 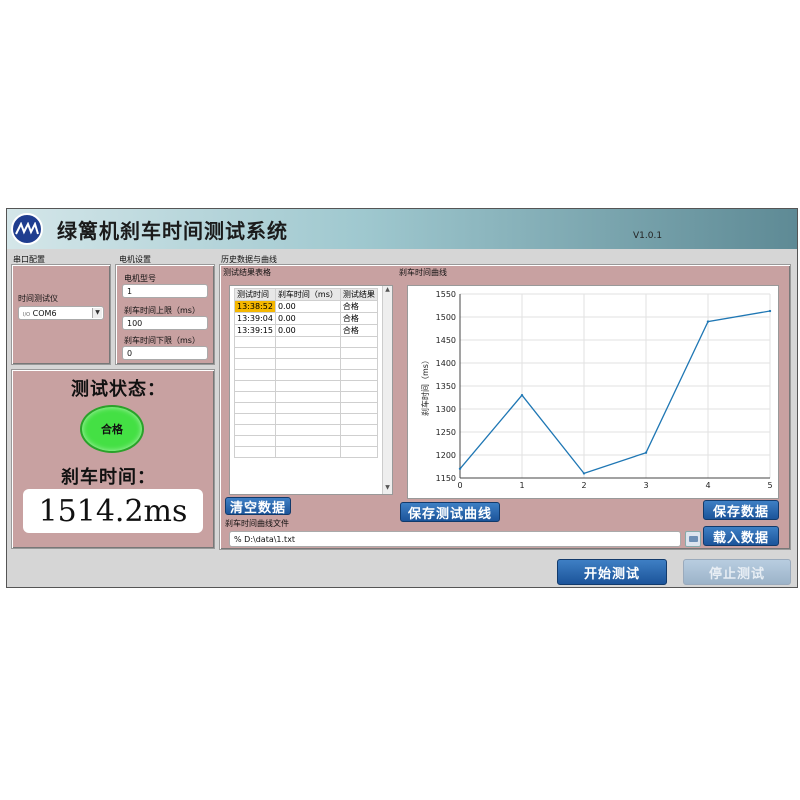 I want to click on table-cell: 13:39:15, so click(x=255, y=330).